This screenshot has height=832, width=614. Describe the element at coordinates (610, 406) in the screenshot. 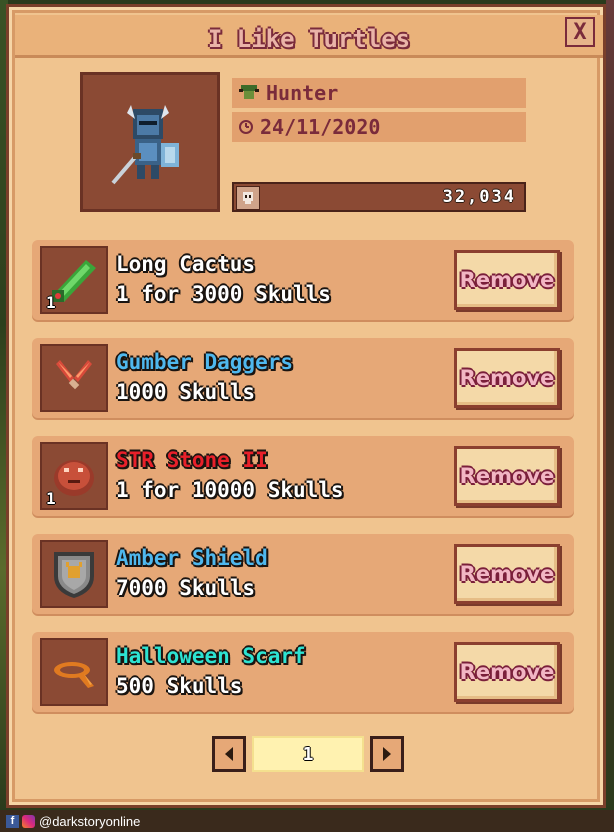

I see `background-right` at that location.